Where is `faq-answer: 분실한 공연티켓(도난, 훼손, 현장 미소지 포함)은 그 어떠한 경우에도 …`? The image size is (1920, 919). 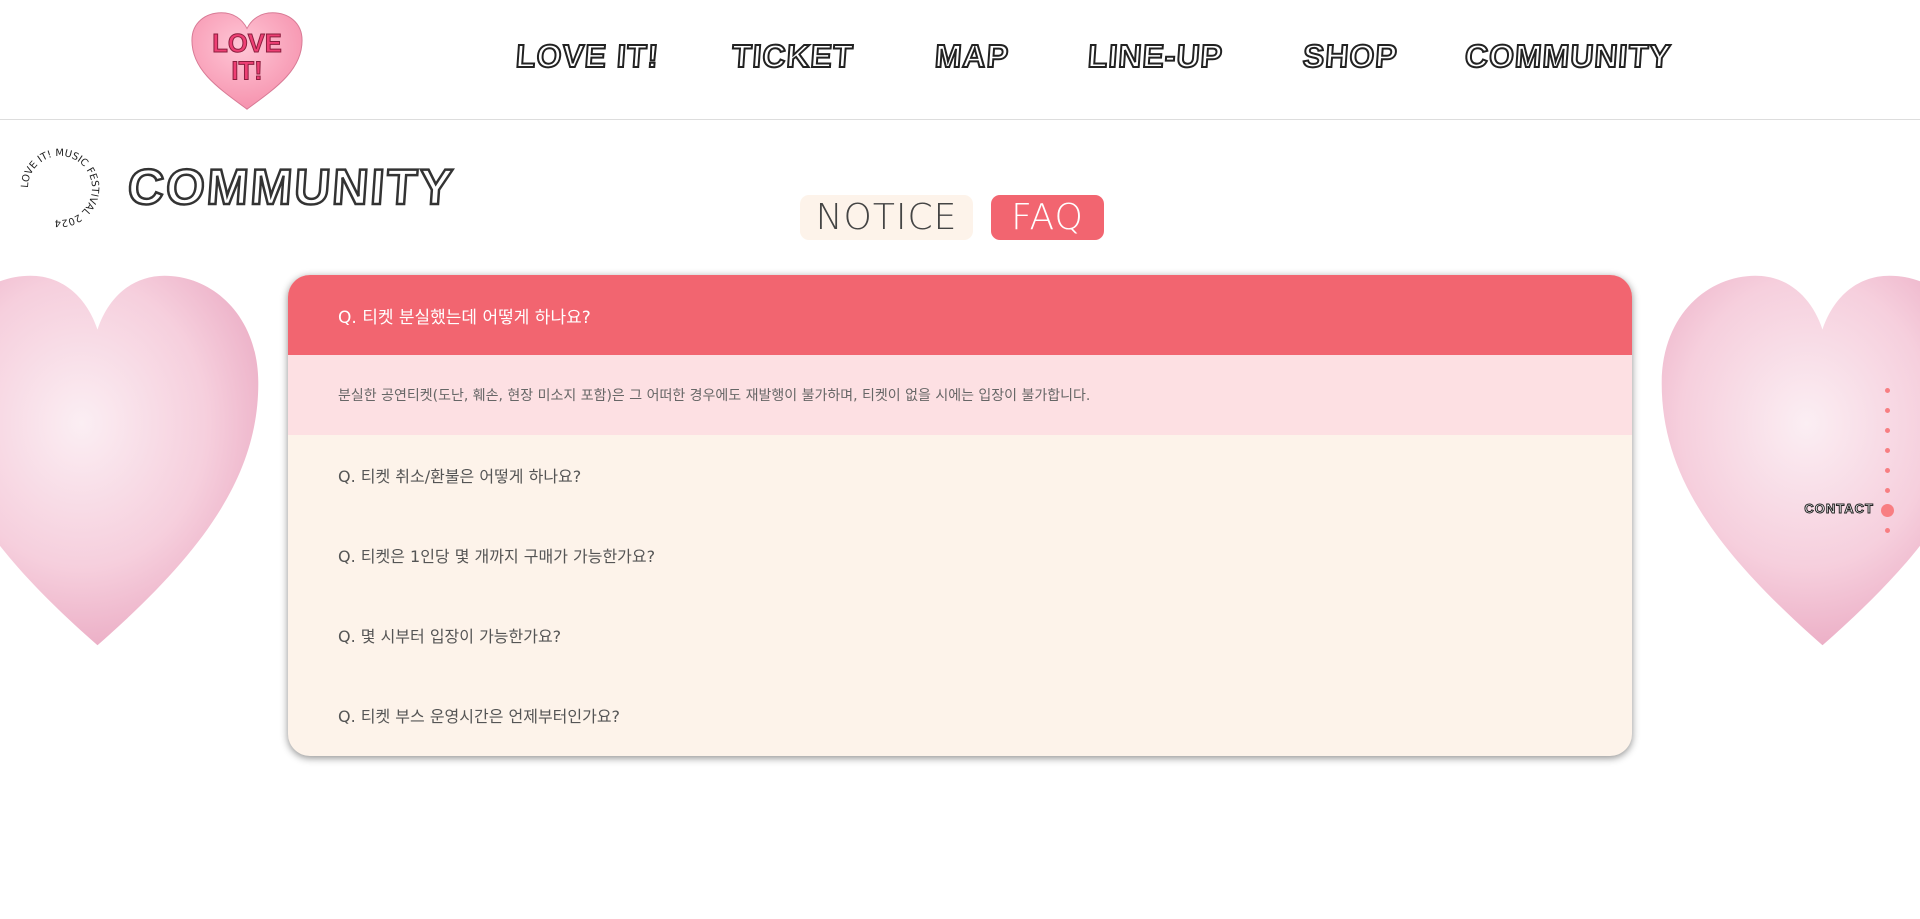
faq-answer: 분실한 공연티켓(도난, 훼손, 현장 미소지 포함)은 그 어떠한 경우에도 … is located at coordinates (960, 395).